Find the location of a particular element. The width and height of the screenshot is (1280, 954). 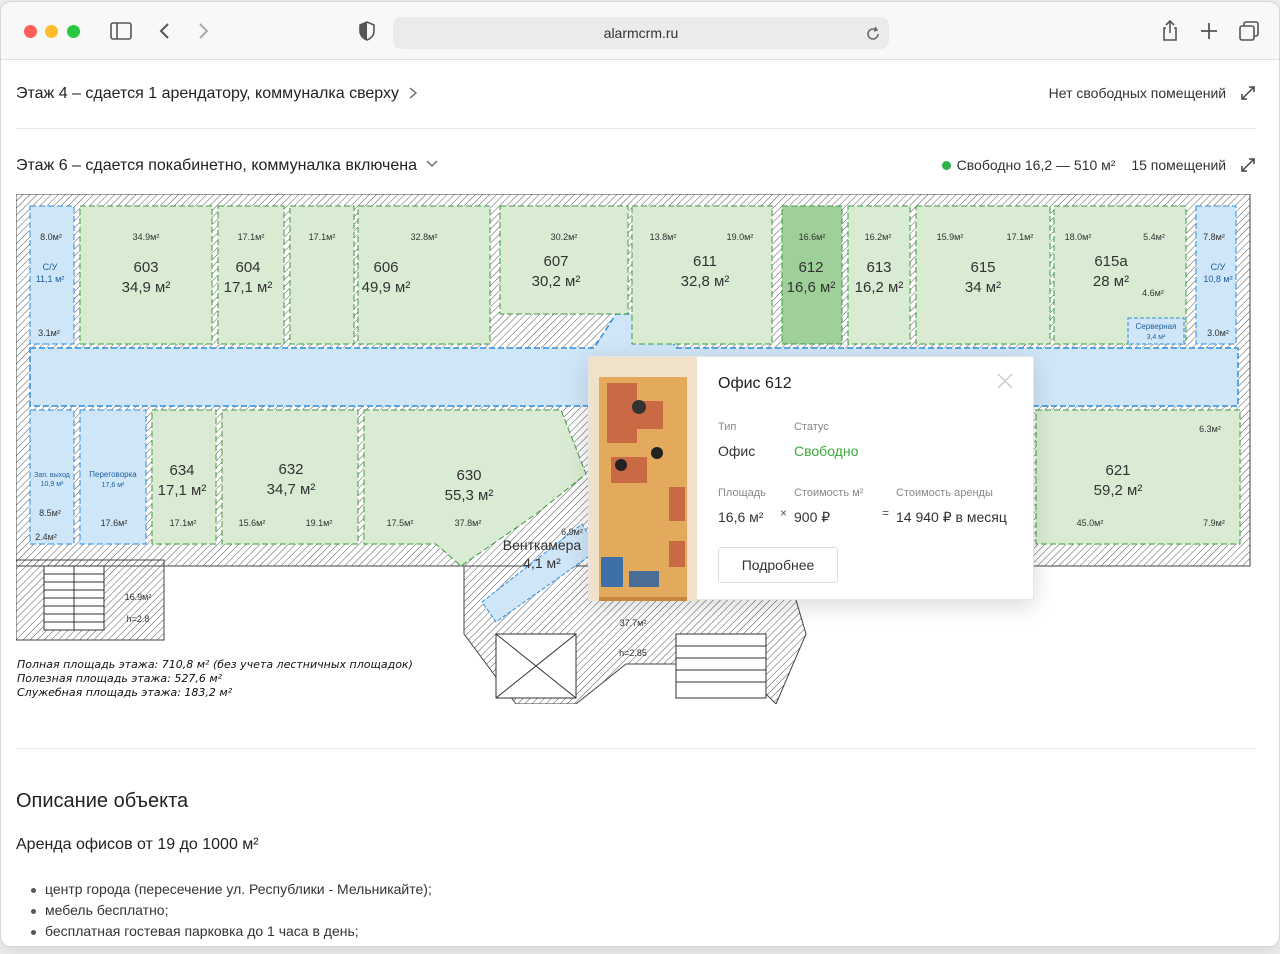

wc-left-label: С/У is located at coordinates (50, 267).